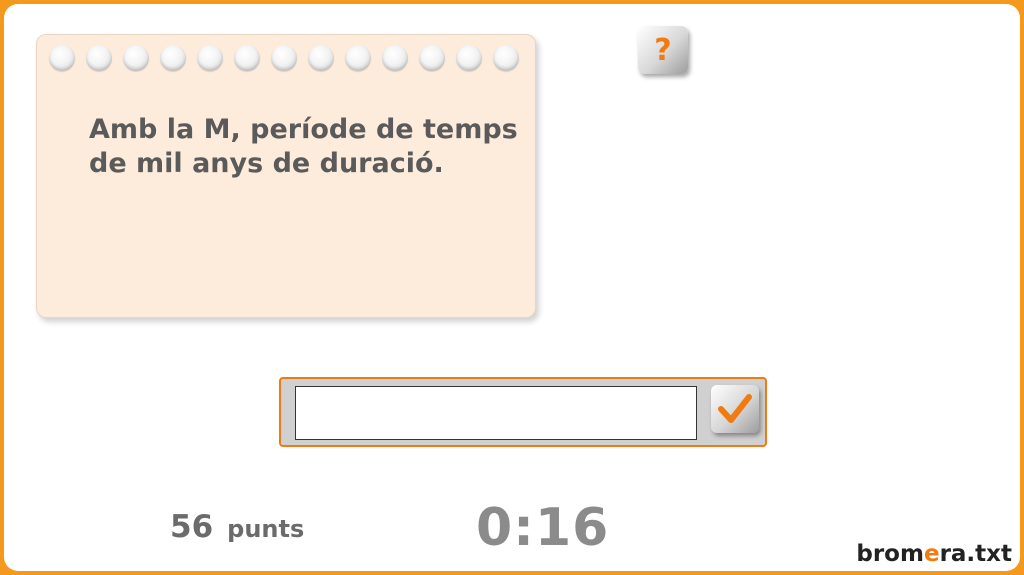  I want to click on clue-line: Amb la M, període de temps, so click(303, 129).